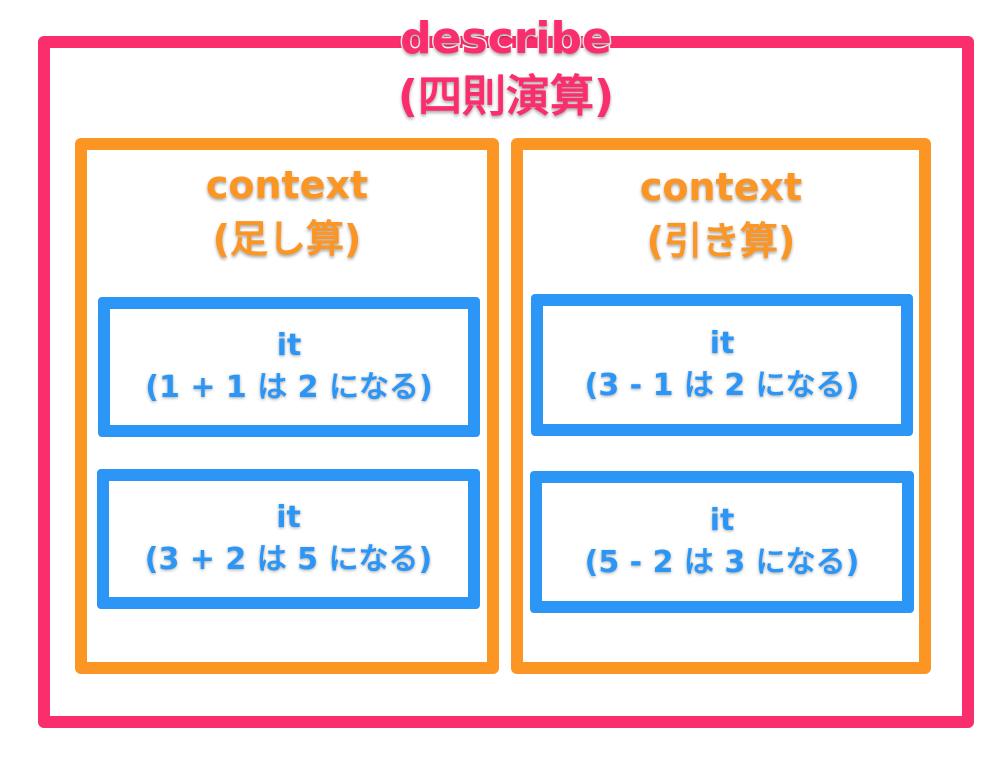  Describe the element at coordinates (722, 562) in the screenshot. I see `it-description: (5 - 2 は 3 になる)` at that location.